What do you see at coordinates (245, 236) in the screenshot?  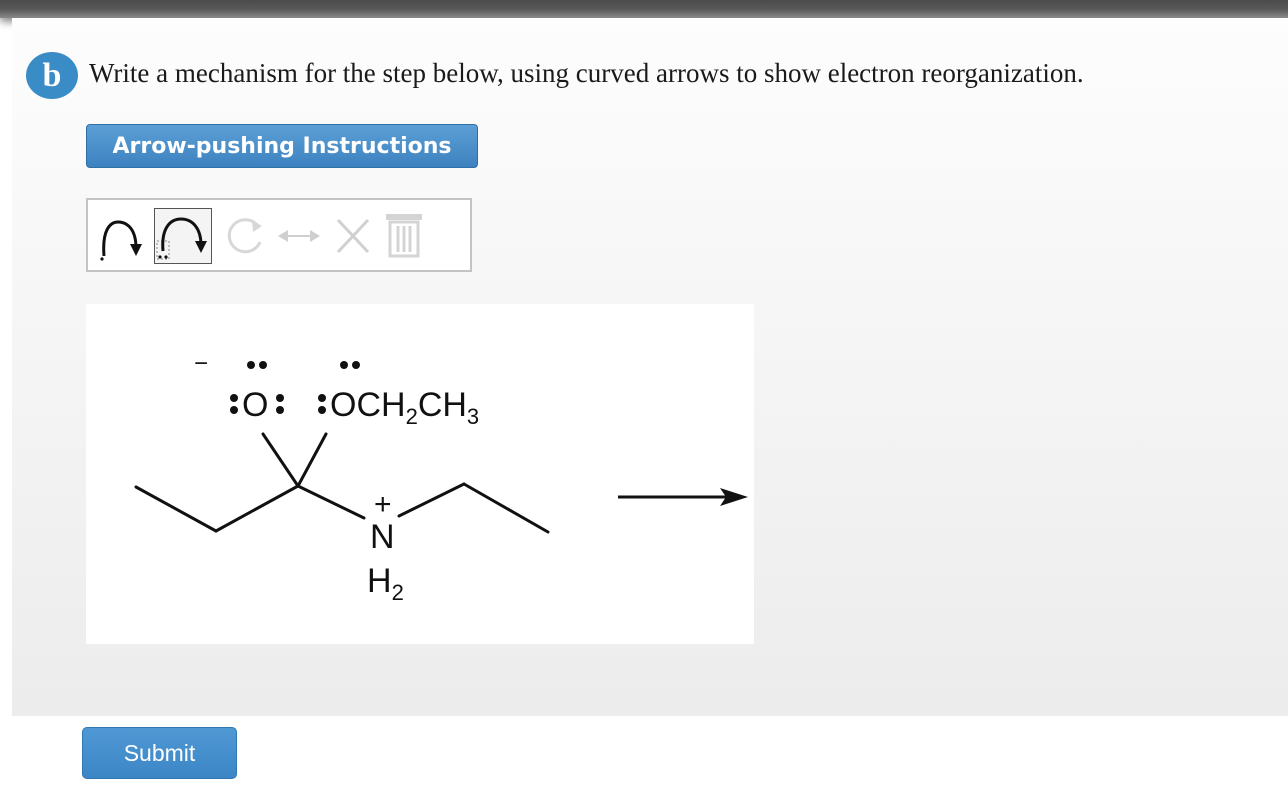 I see `rotate-icon` at bounding box center [245, 236].